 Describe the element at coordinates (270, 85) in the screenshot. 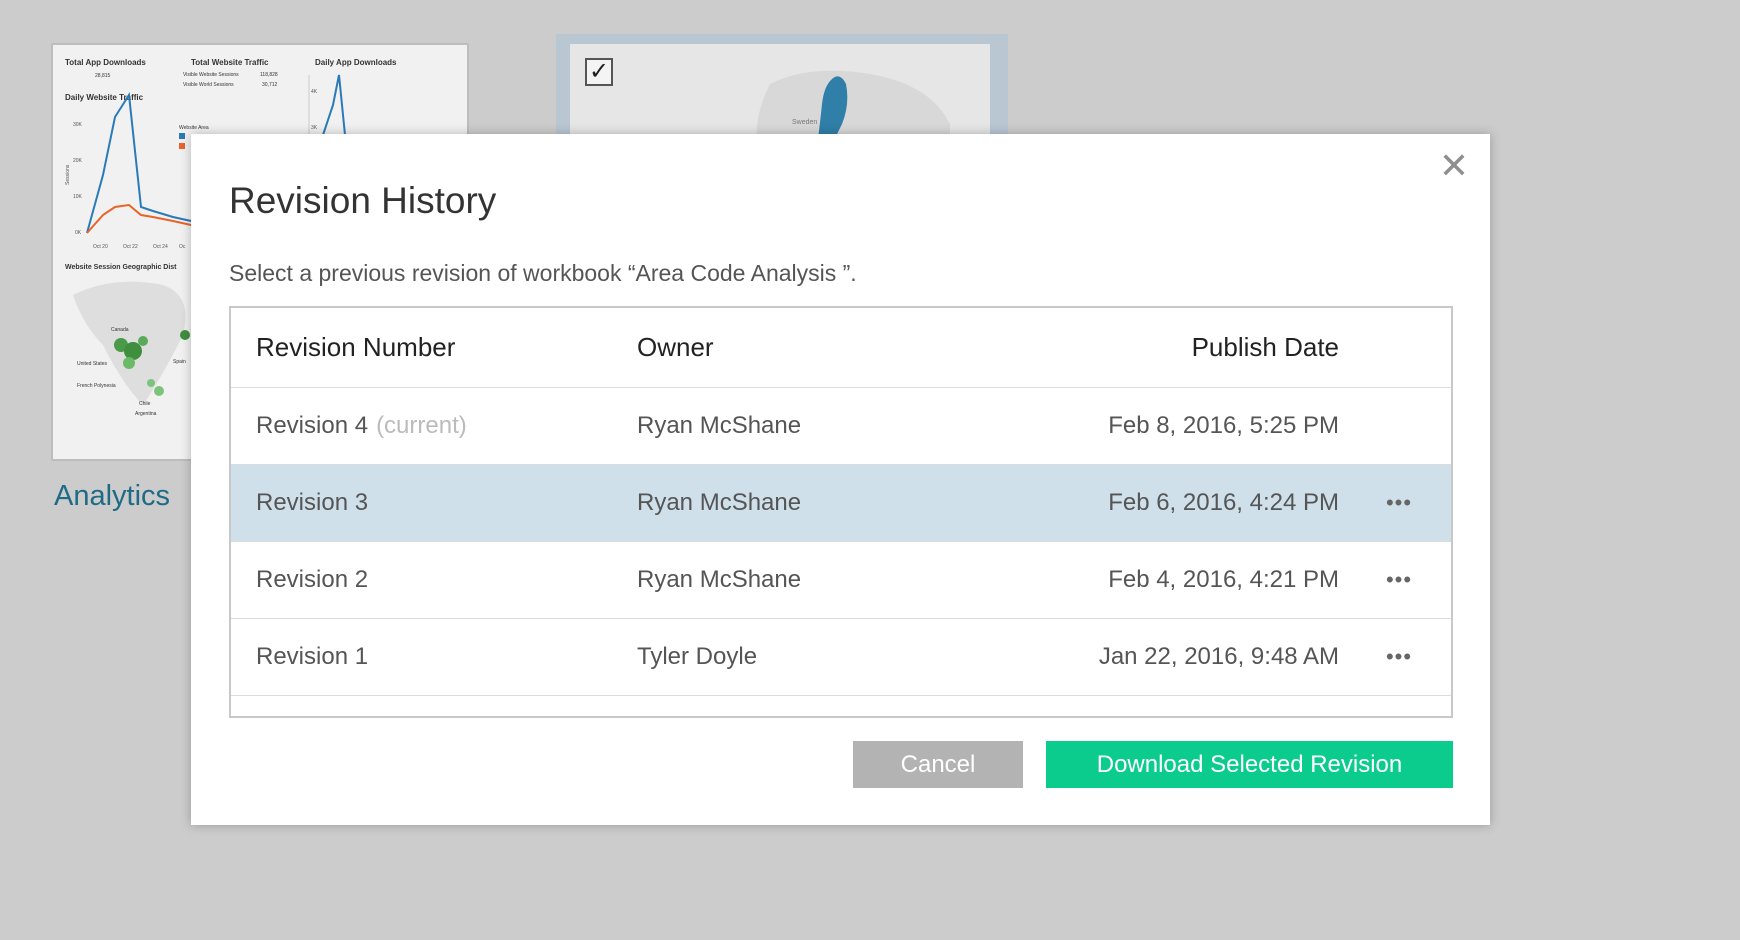

I see `thumb-text: 30,712` at that location.